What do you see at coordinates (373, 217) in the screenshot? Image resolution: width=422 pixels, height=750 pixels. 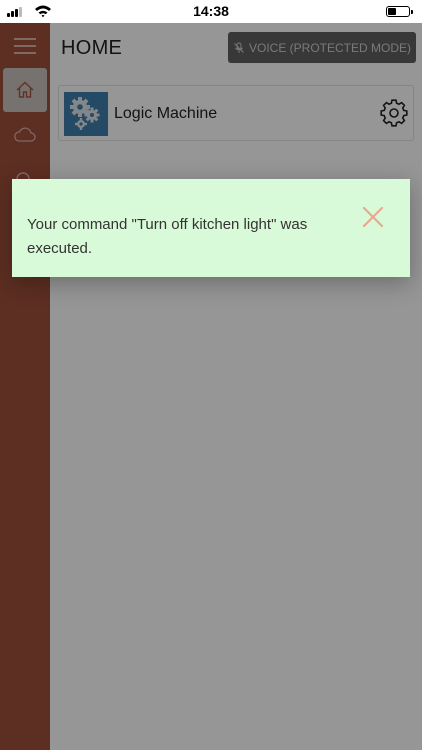 I see `close-icon` at bounding box center [373, 217].